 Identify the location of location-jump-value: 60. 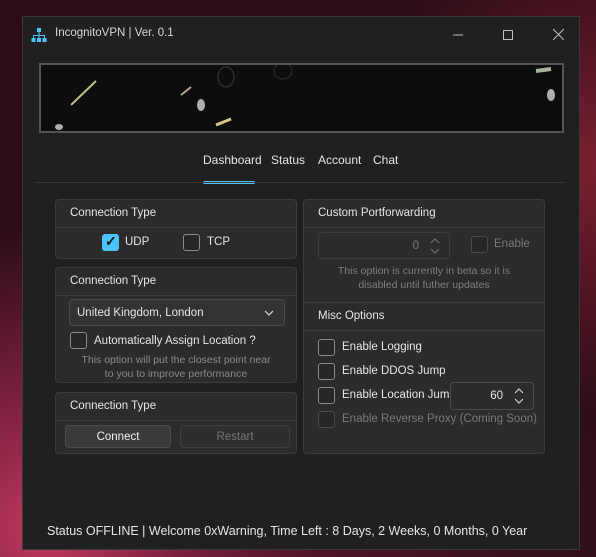
(496, 396).